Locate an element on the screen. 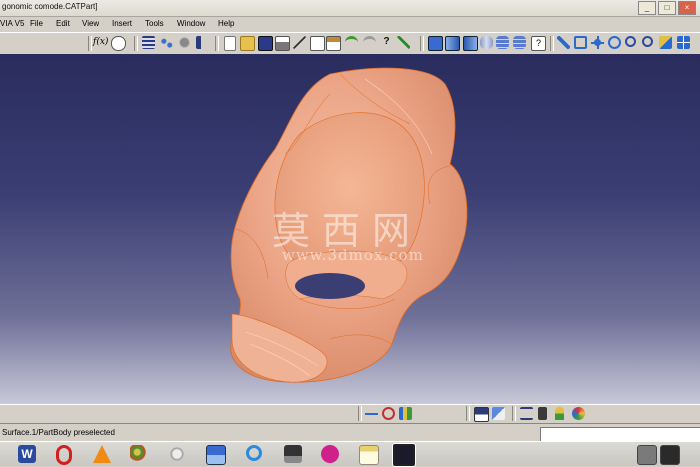 The height and width of the screenshot is (467, 700). measure-icon is located at coordinates (371, 413).